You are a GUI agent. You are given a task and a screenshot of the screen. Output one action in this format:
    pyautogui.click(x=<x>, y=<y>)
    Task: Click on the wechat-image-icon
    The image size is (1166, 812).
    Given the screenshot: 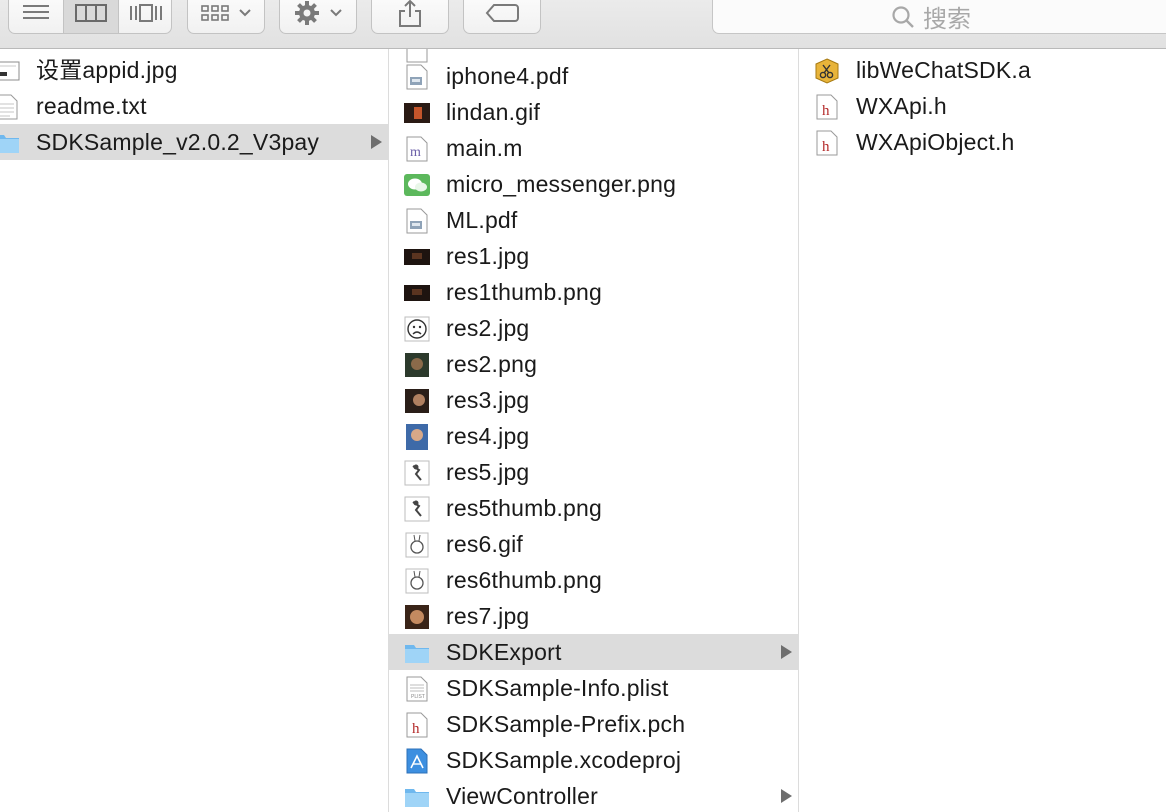 What is the action you would take?
    pyautogui.click(x=417, y=185)
    